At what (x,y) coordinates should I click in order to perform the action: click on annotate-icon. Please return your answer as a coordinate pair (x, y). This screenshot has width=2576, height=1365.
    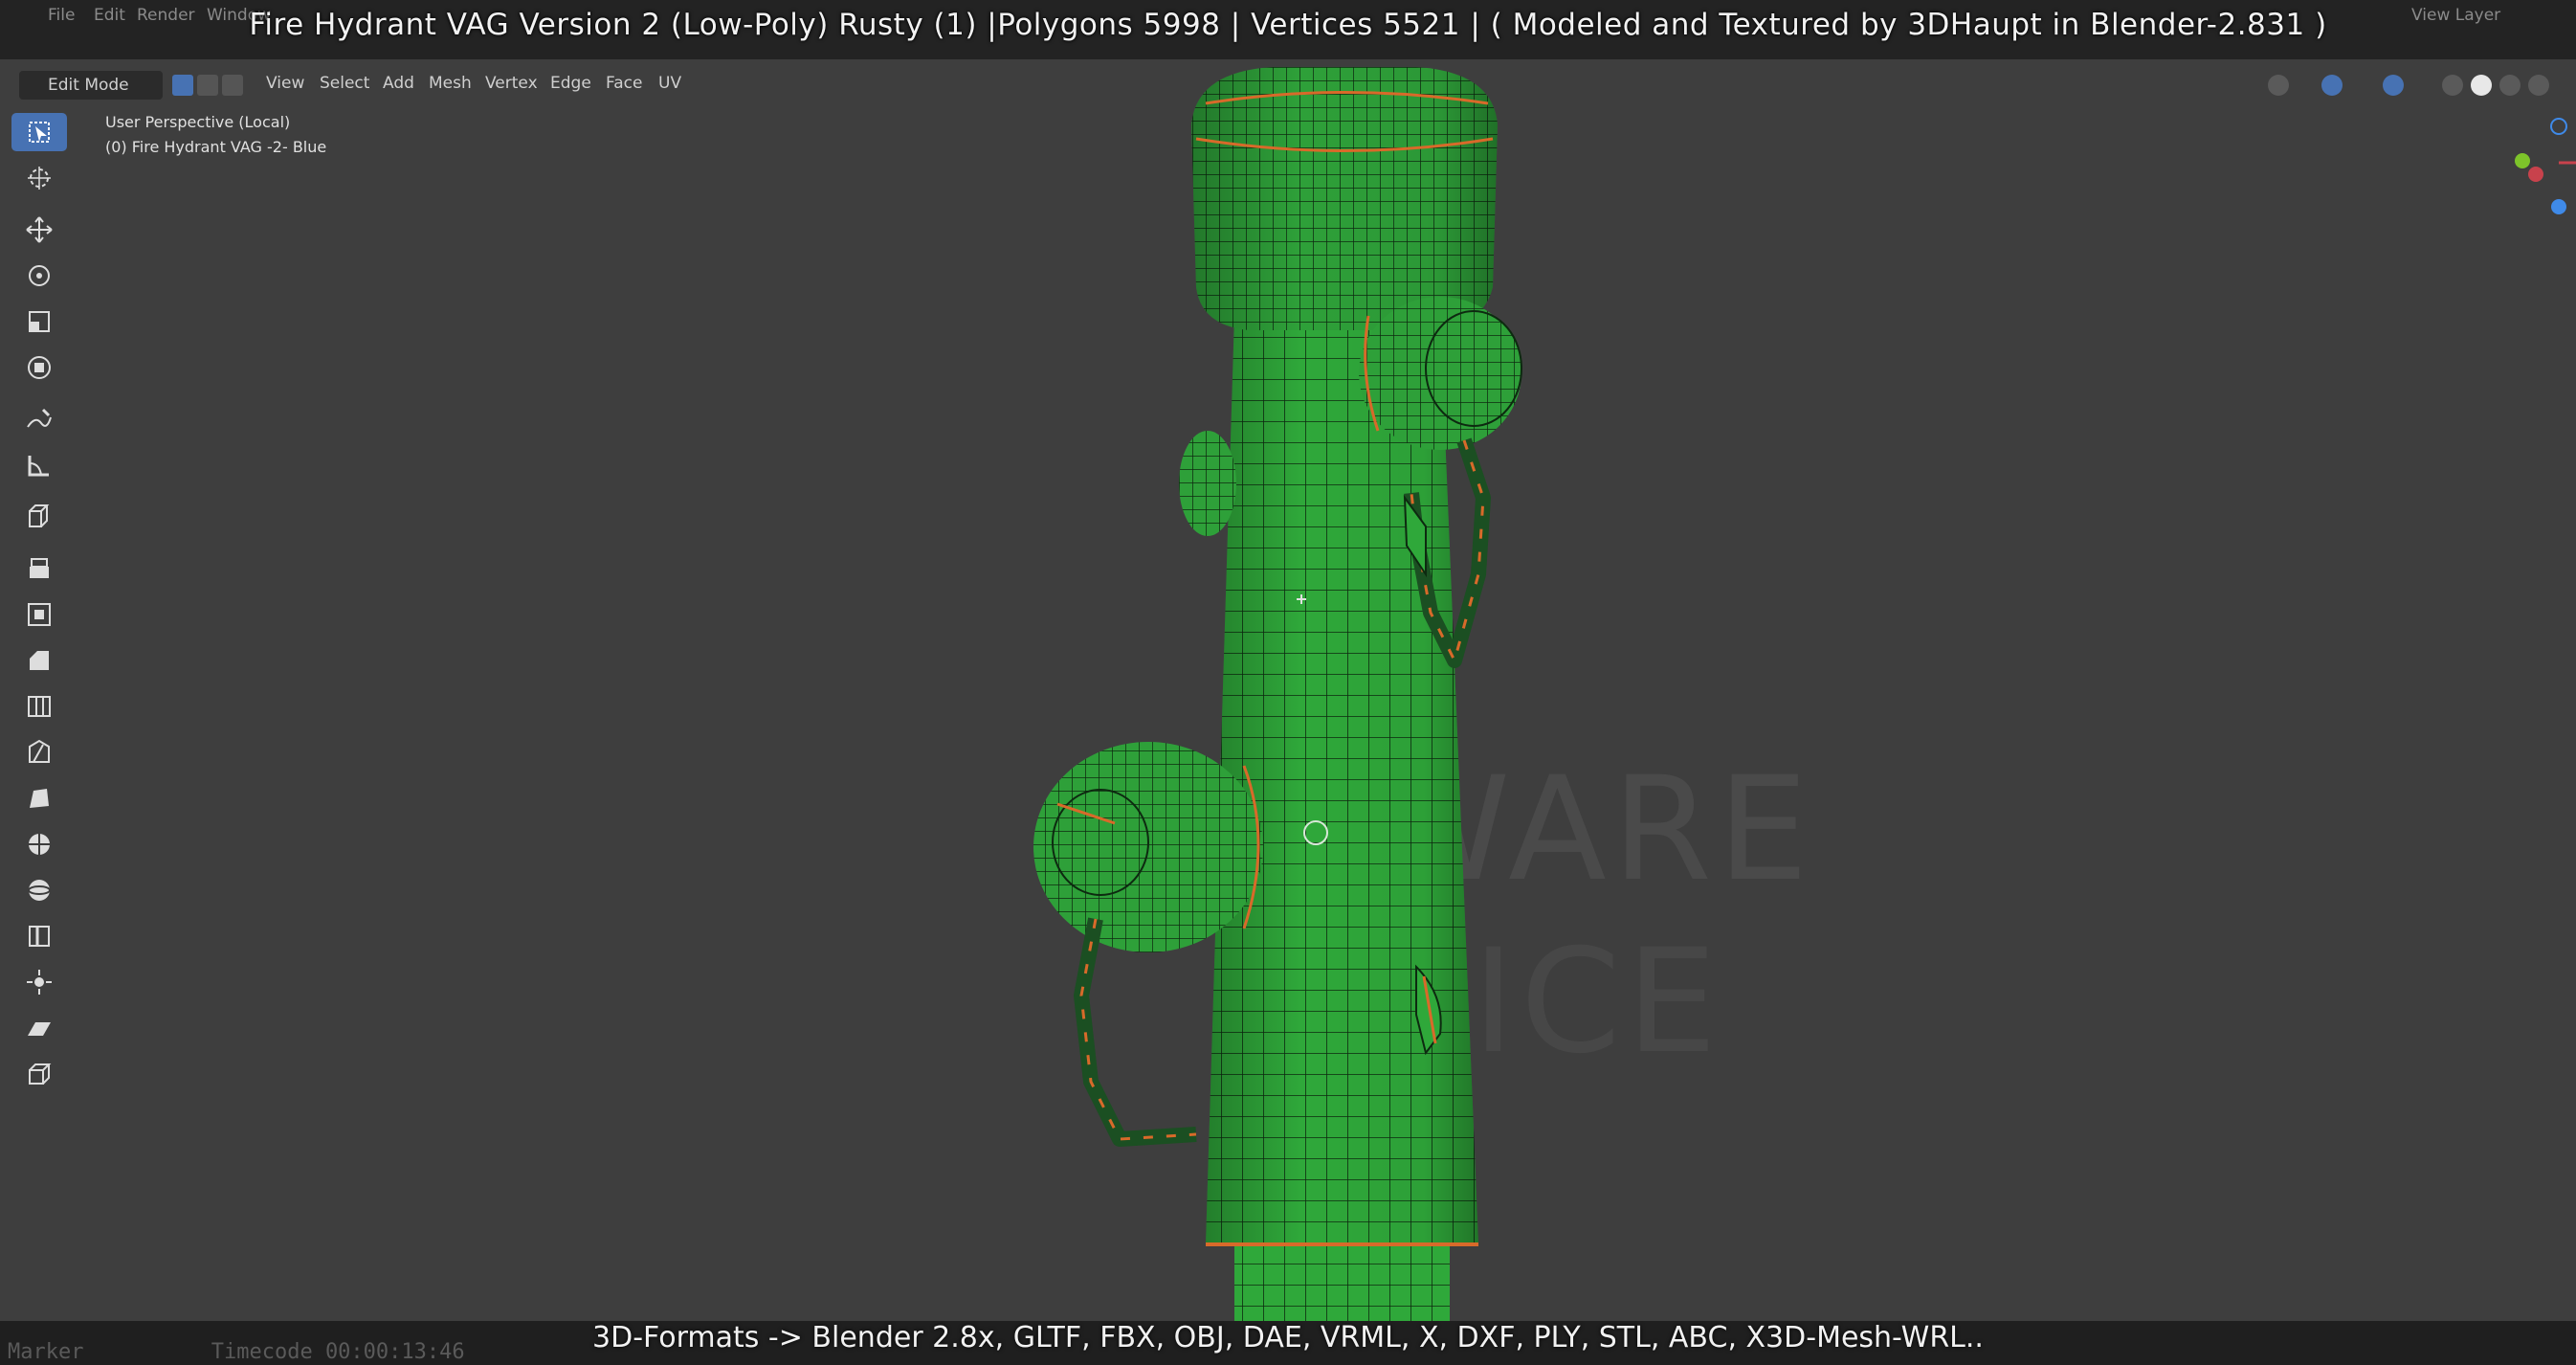
    Looking at the image, I should click on (39, 419).